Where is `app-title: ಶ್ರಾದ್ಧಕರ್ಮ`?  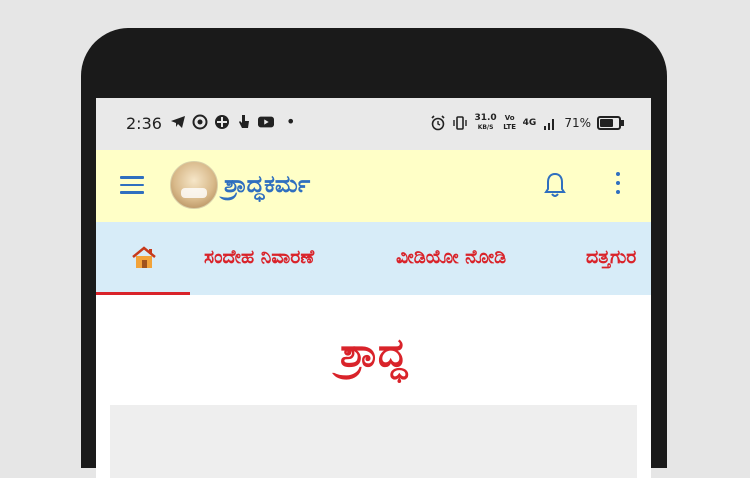 app-title: ಶ್ರಾದ್ಧಕರ್ಮ is located at coordinates (267, 184).